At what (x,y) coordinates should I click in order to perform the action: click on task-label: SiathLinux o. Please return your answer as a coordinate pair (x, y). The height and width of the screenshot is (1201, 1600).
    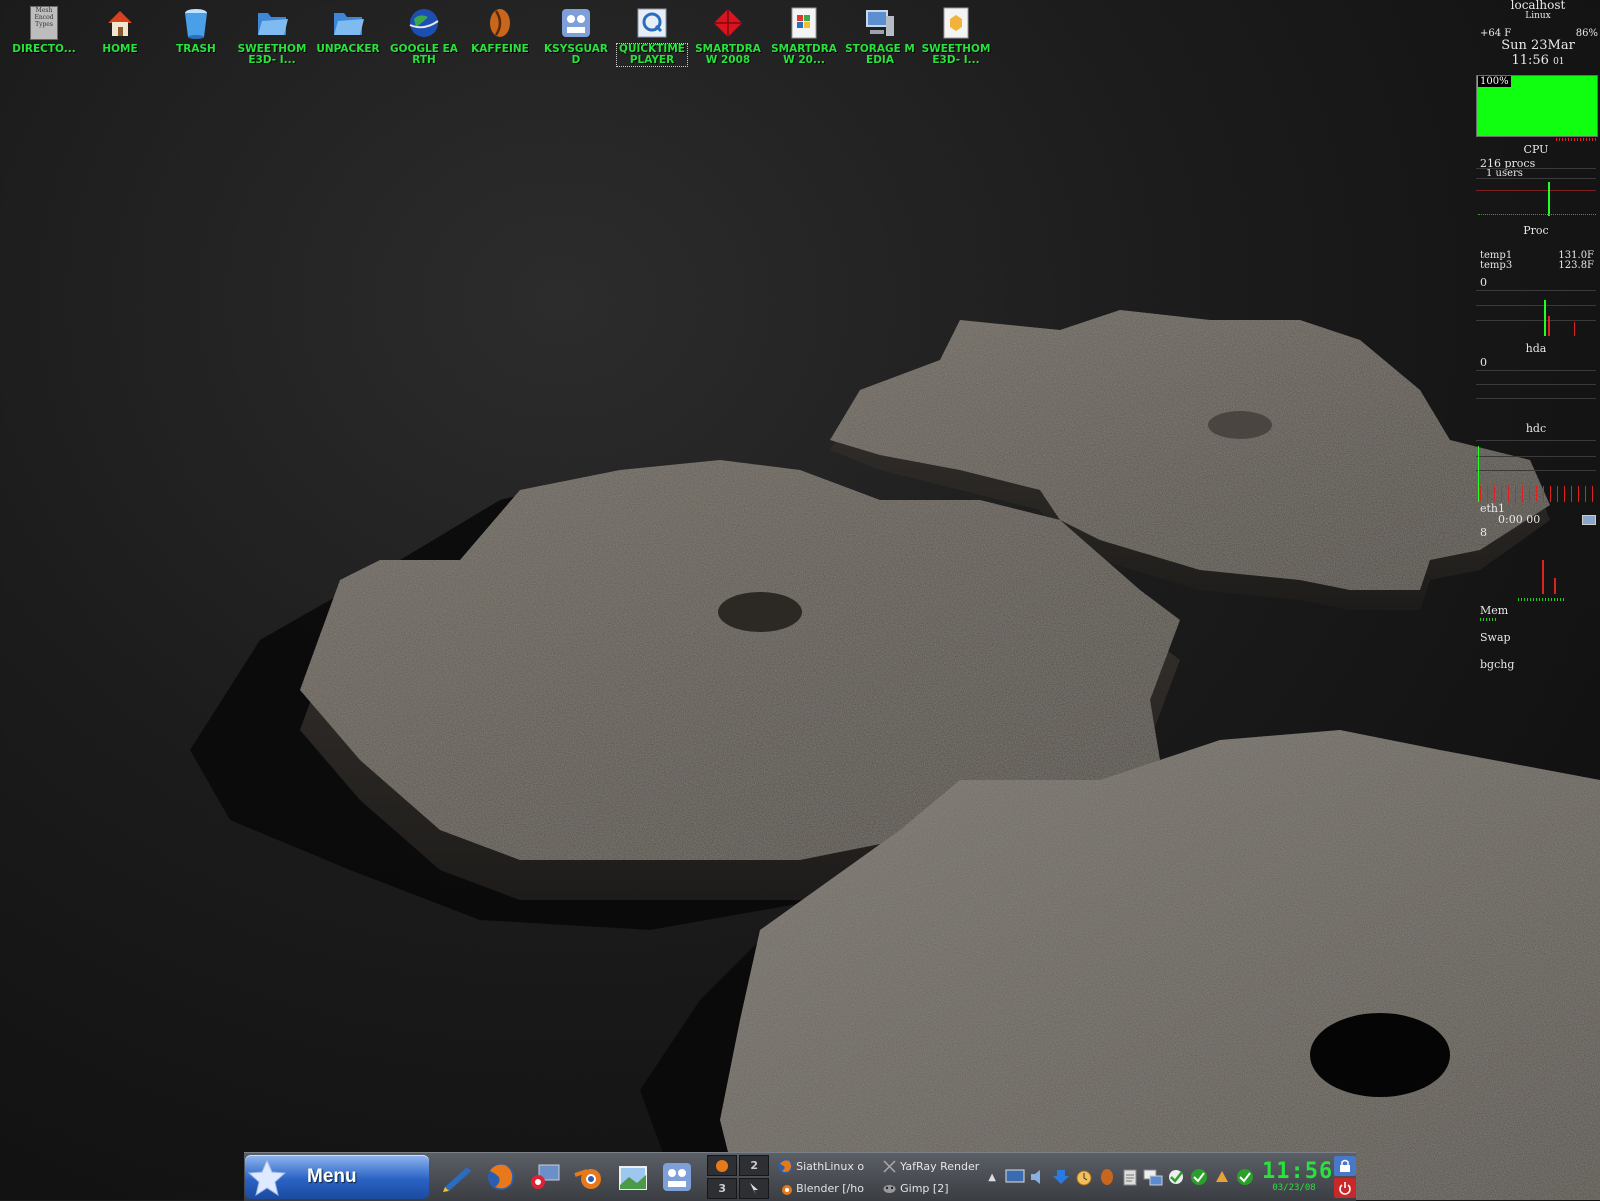
    Looking at the image, I should click on (830, 1166).